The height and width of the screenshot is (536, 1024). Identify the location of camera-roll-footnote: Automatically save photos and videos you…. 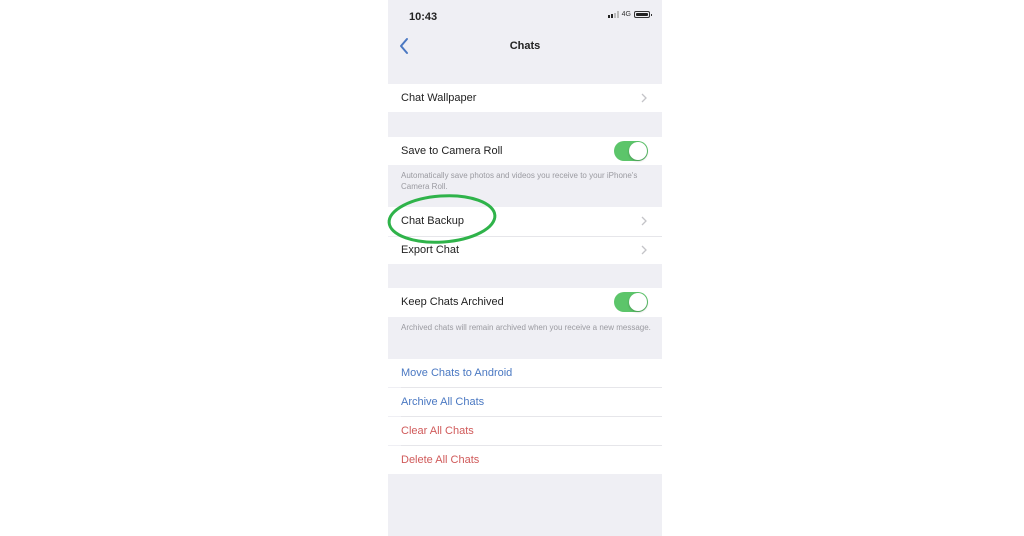
(519, 181).